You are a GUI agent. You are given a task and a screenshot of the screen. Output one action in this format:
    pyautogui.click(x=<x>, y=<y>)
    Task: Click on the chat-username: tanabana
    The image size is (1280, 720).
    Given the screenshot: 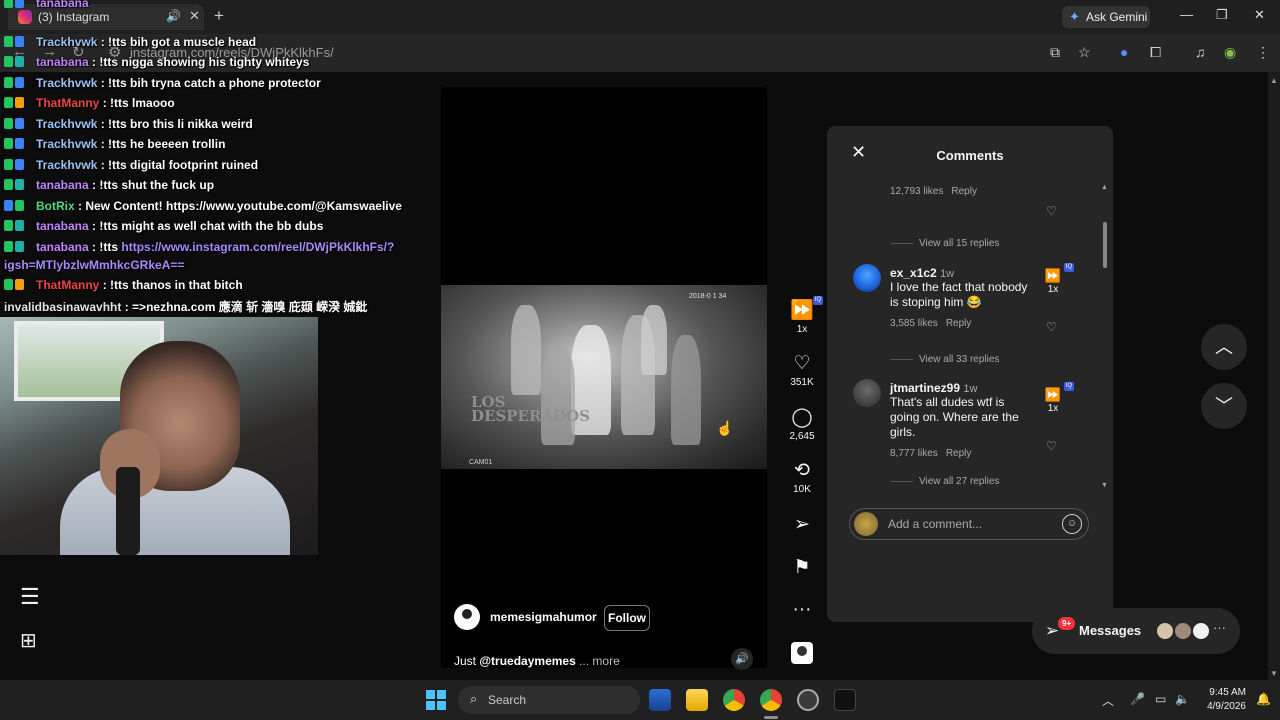 What is the action you would take?
    pyautogui.click(x=62, y=247)
    